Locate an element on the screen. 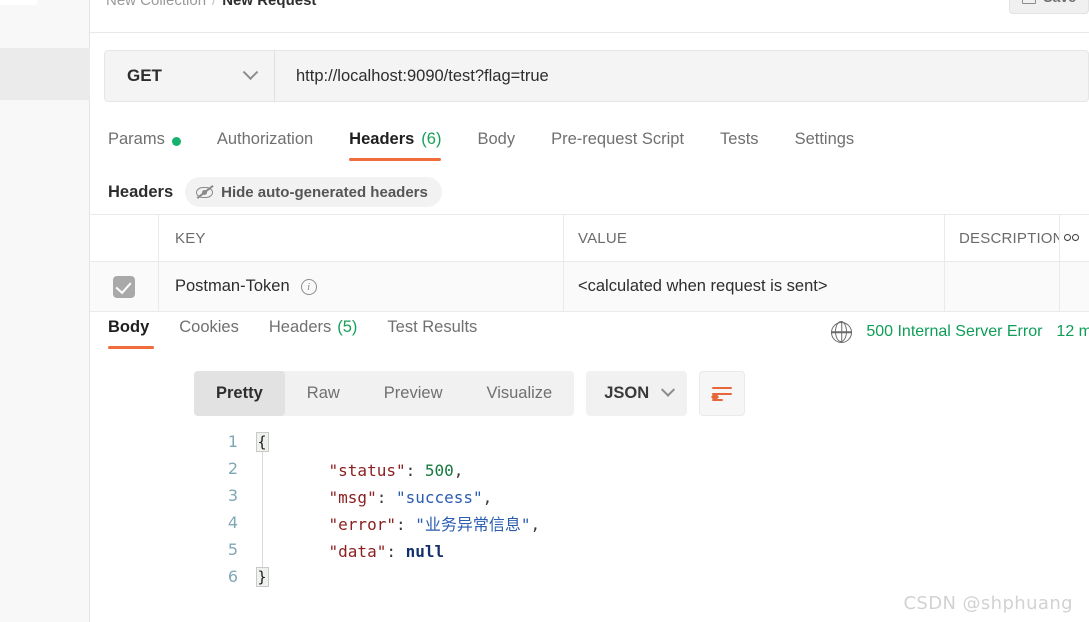 The height and width of the screenshot is (622, 1089). comma: , is located at coordinates (487, 497).